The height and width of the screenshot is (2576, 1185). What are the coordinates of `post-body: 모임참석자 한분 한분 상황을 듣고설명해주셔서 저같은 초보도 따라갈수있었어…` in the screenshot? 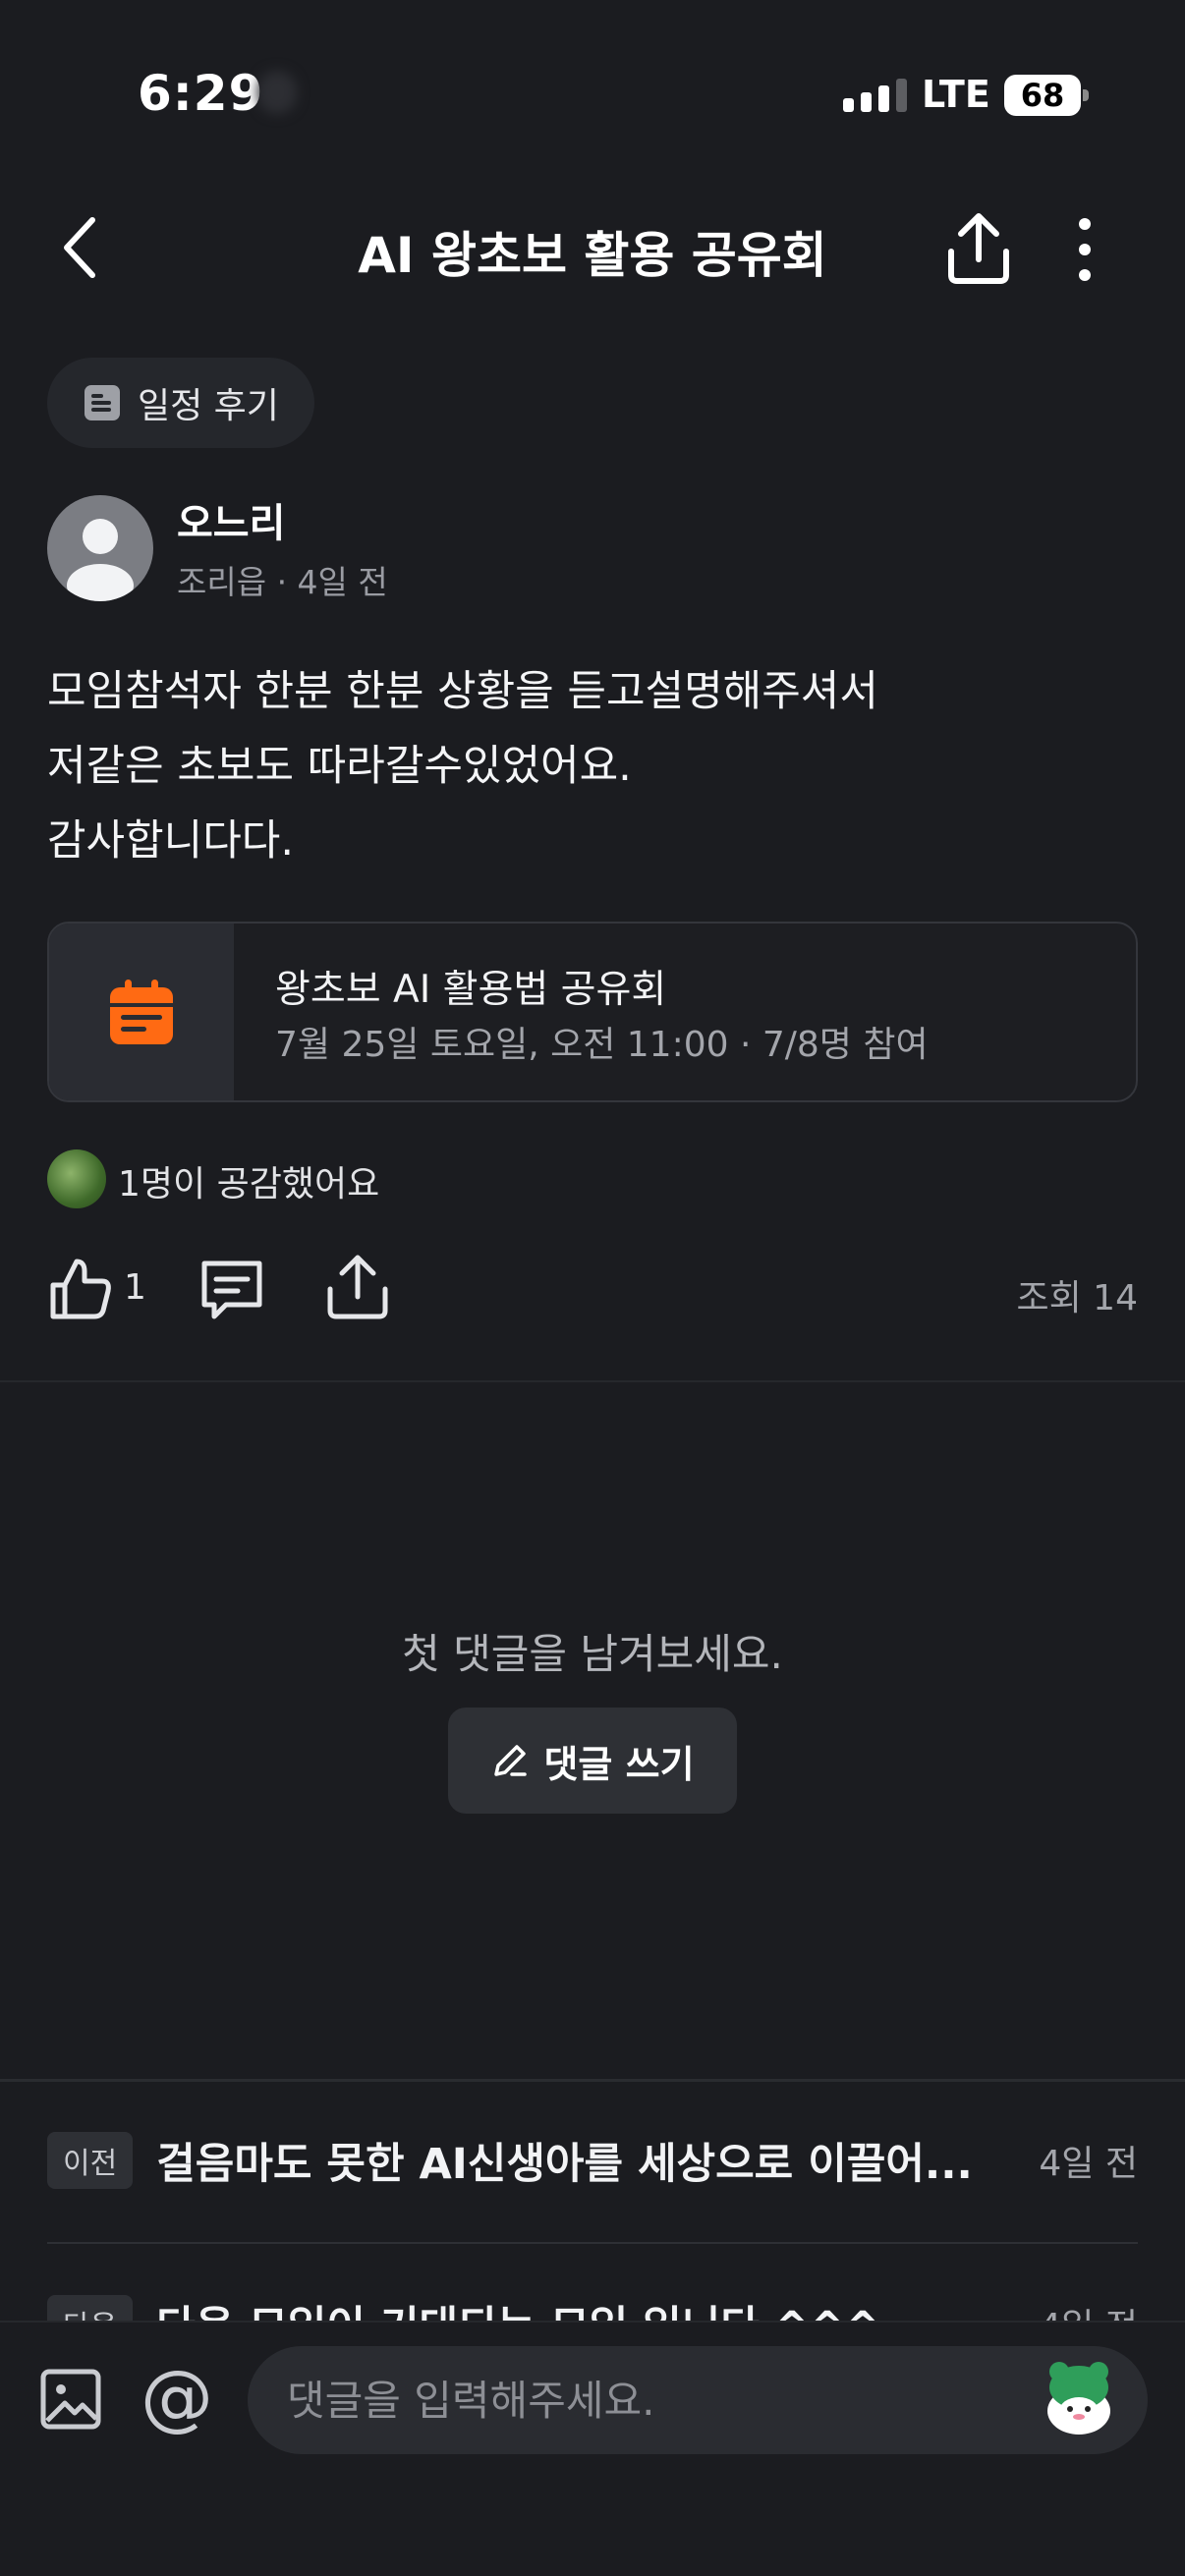 It's located at (588, 766).